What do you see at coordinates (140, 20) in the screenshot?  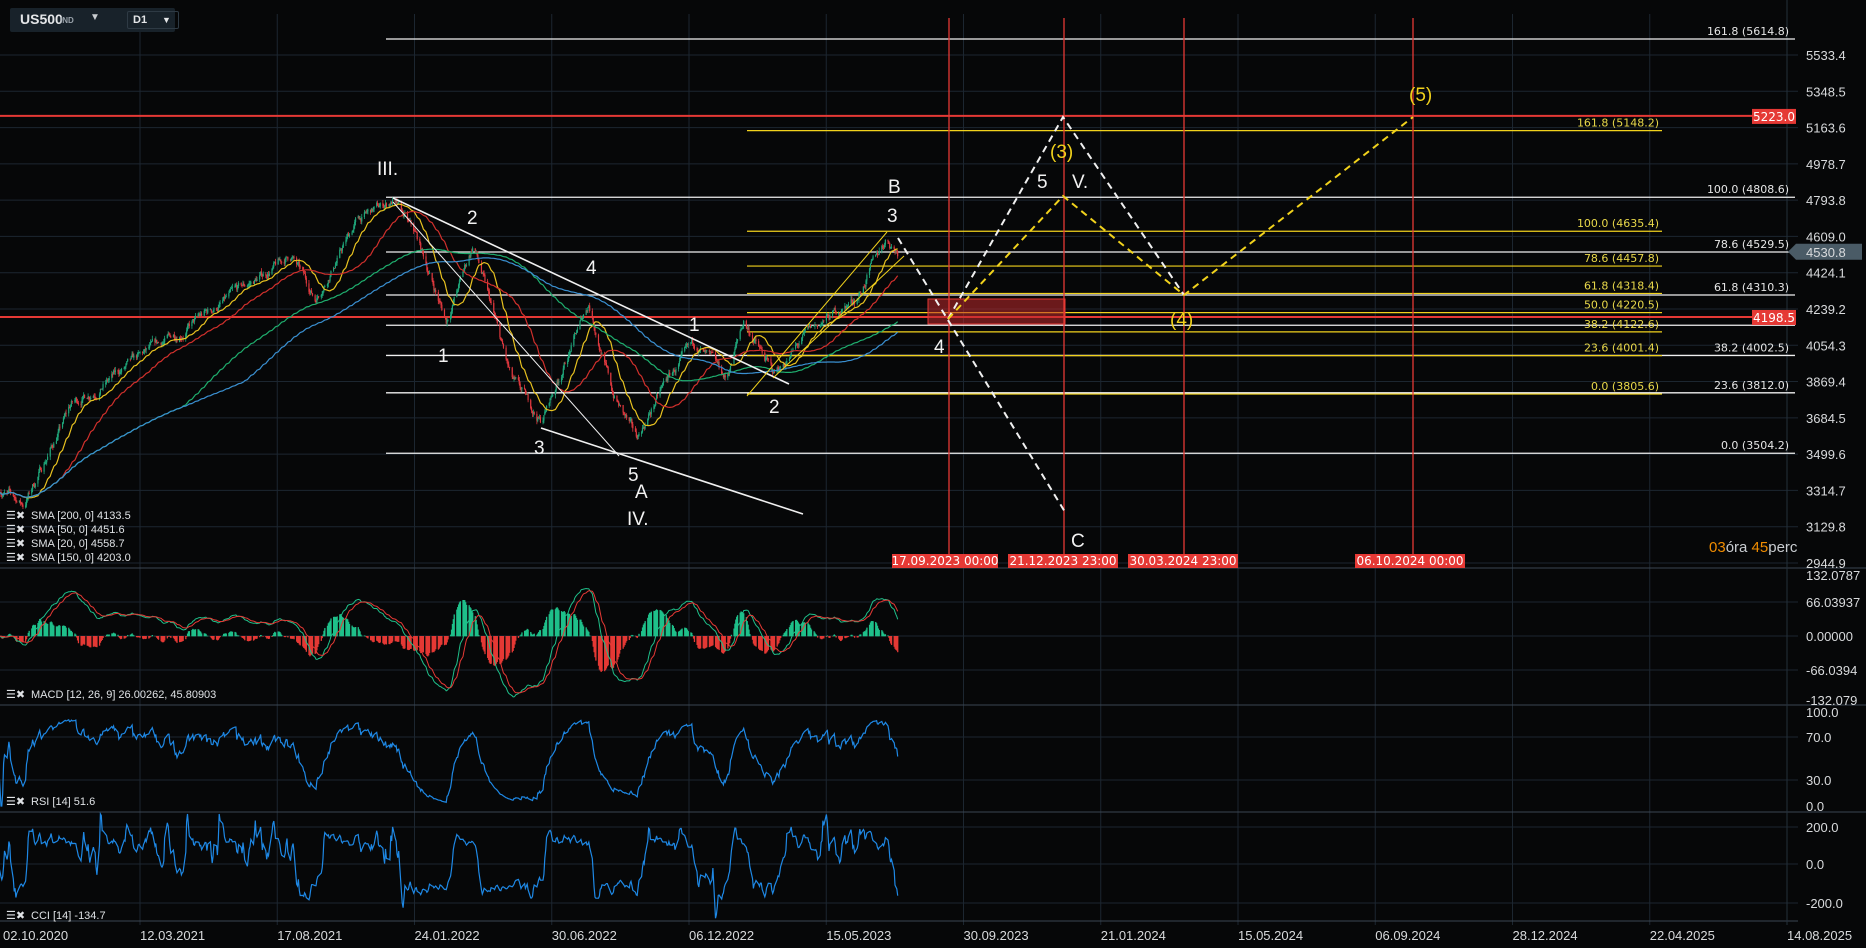 I see `timeframe-value: D1` at bounding box center [140, 20].